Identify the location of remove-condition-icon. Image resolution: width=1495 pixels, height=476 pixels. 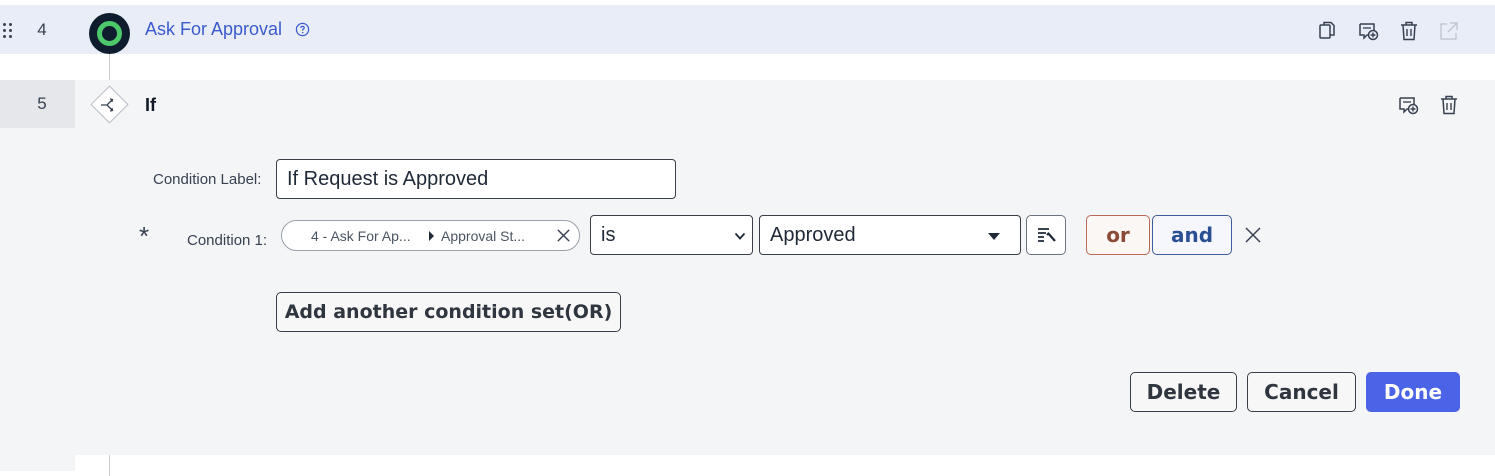
(1253, 235).